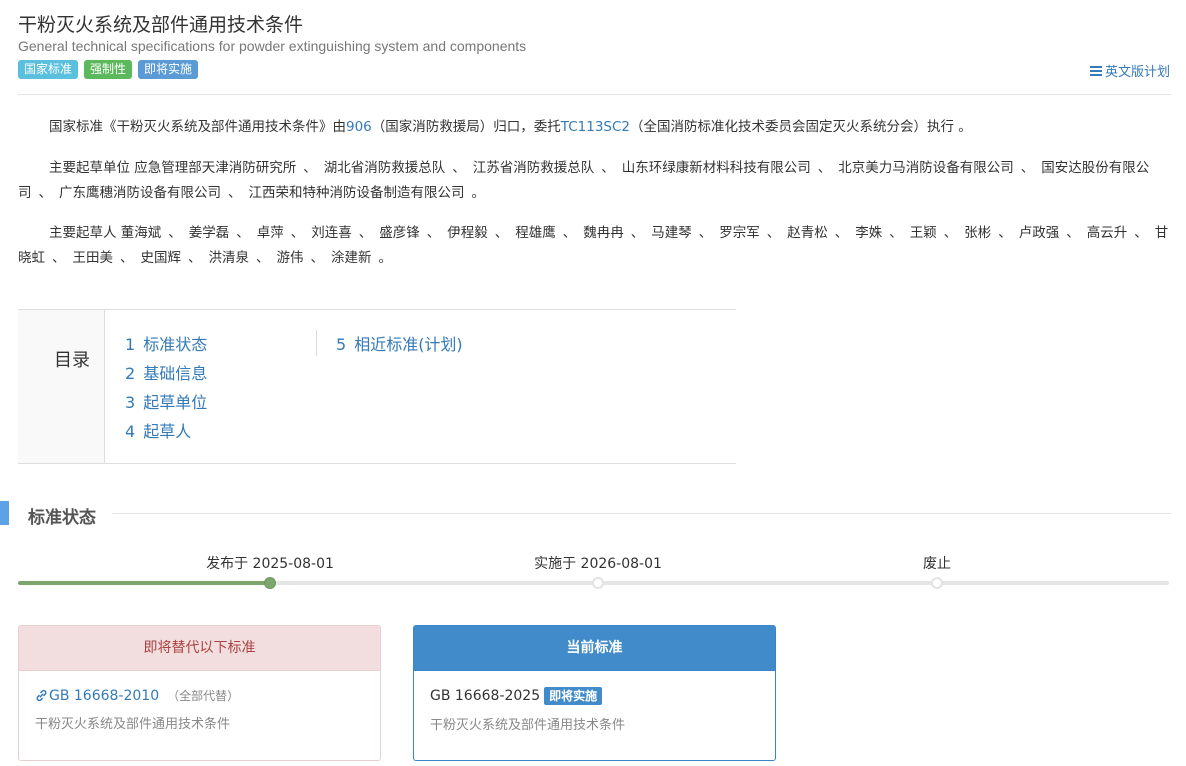 The image size is (1186, 766). What do you see at coordinates (168, 69) in the screenshot?
I see `tag-upcoming: 即将实施` at bounding box center [168, 69].